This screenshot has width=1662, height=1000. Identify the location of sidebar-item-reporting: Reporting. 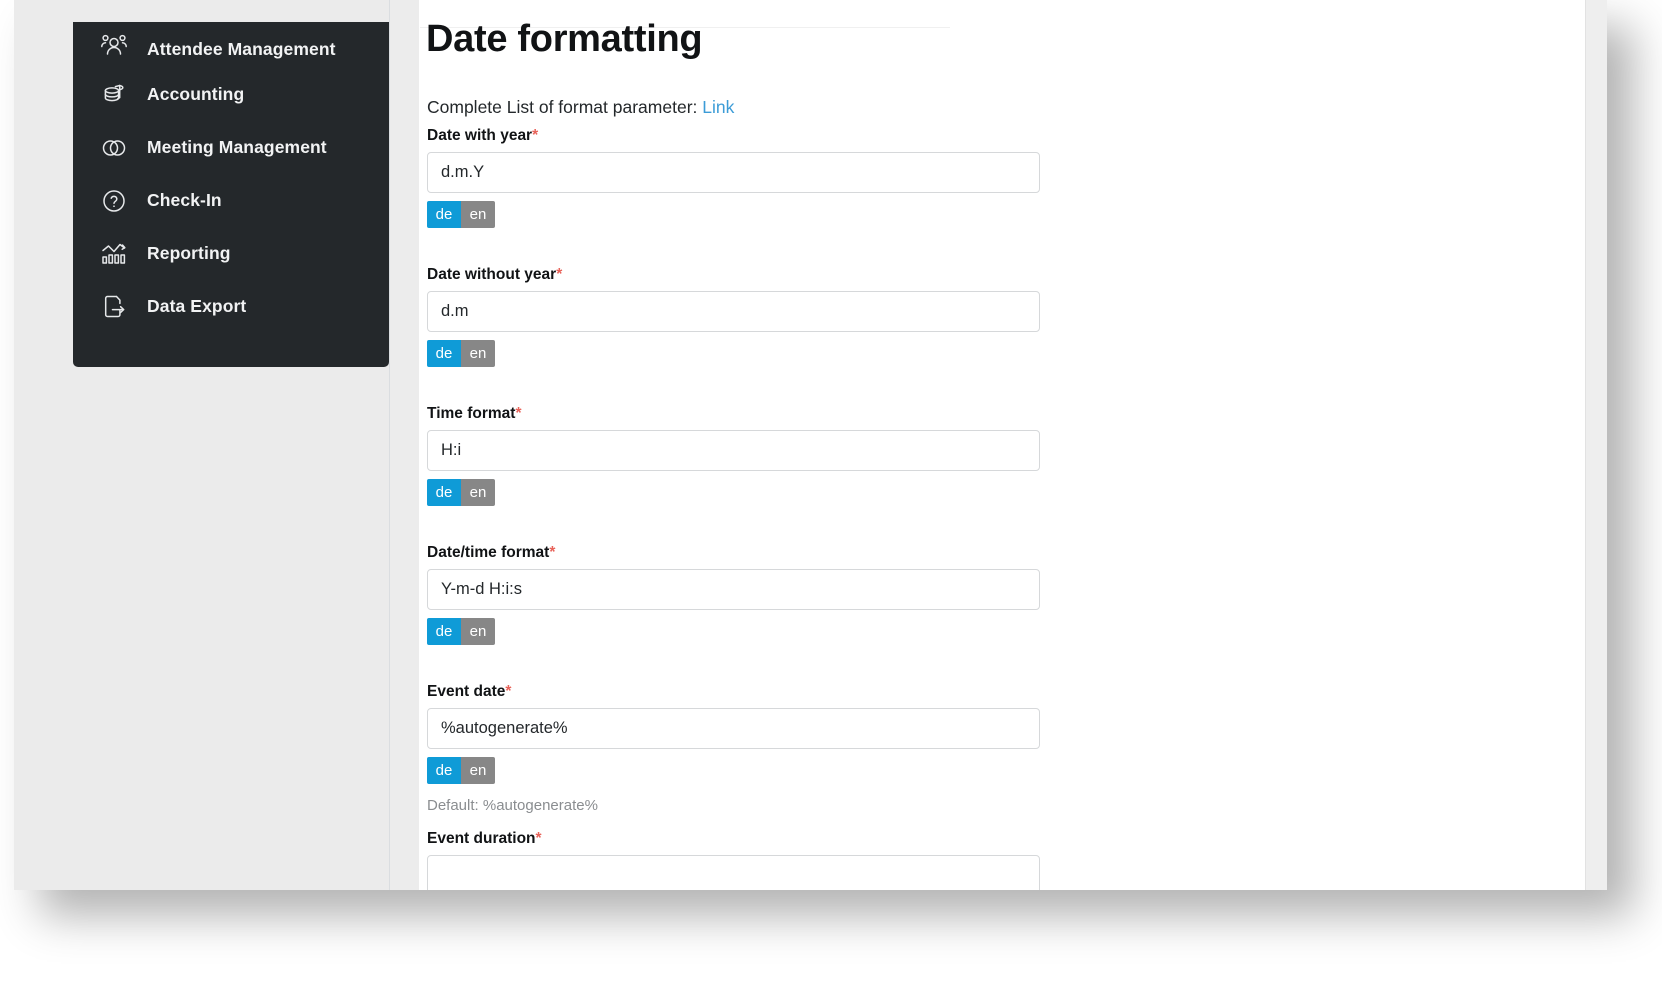
(231, 253).